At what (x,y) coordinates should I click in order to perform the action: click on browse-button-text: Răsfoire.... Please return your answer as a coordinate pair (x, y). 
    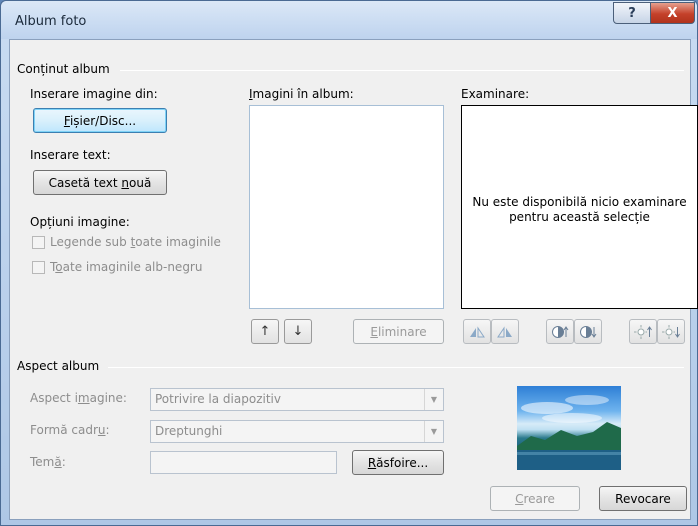
    Looking at the image, I should click on (398, 462).